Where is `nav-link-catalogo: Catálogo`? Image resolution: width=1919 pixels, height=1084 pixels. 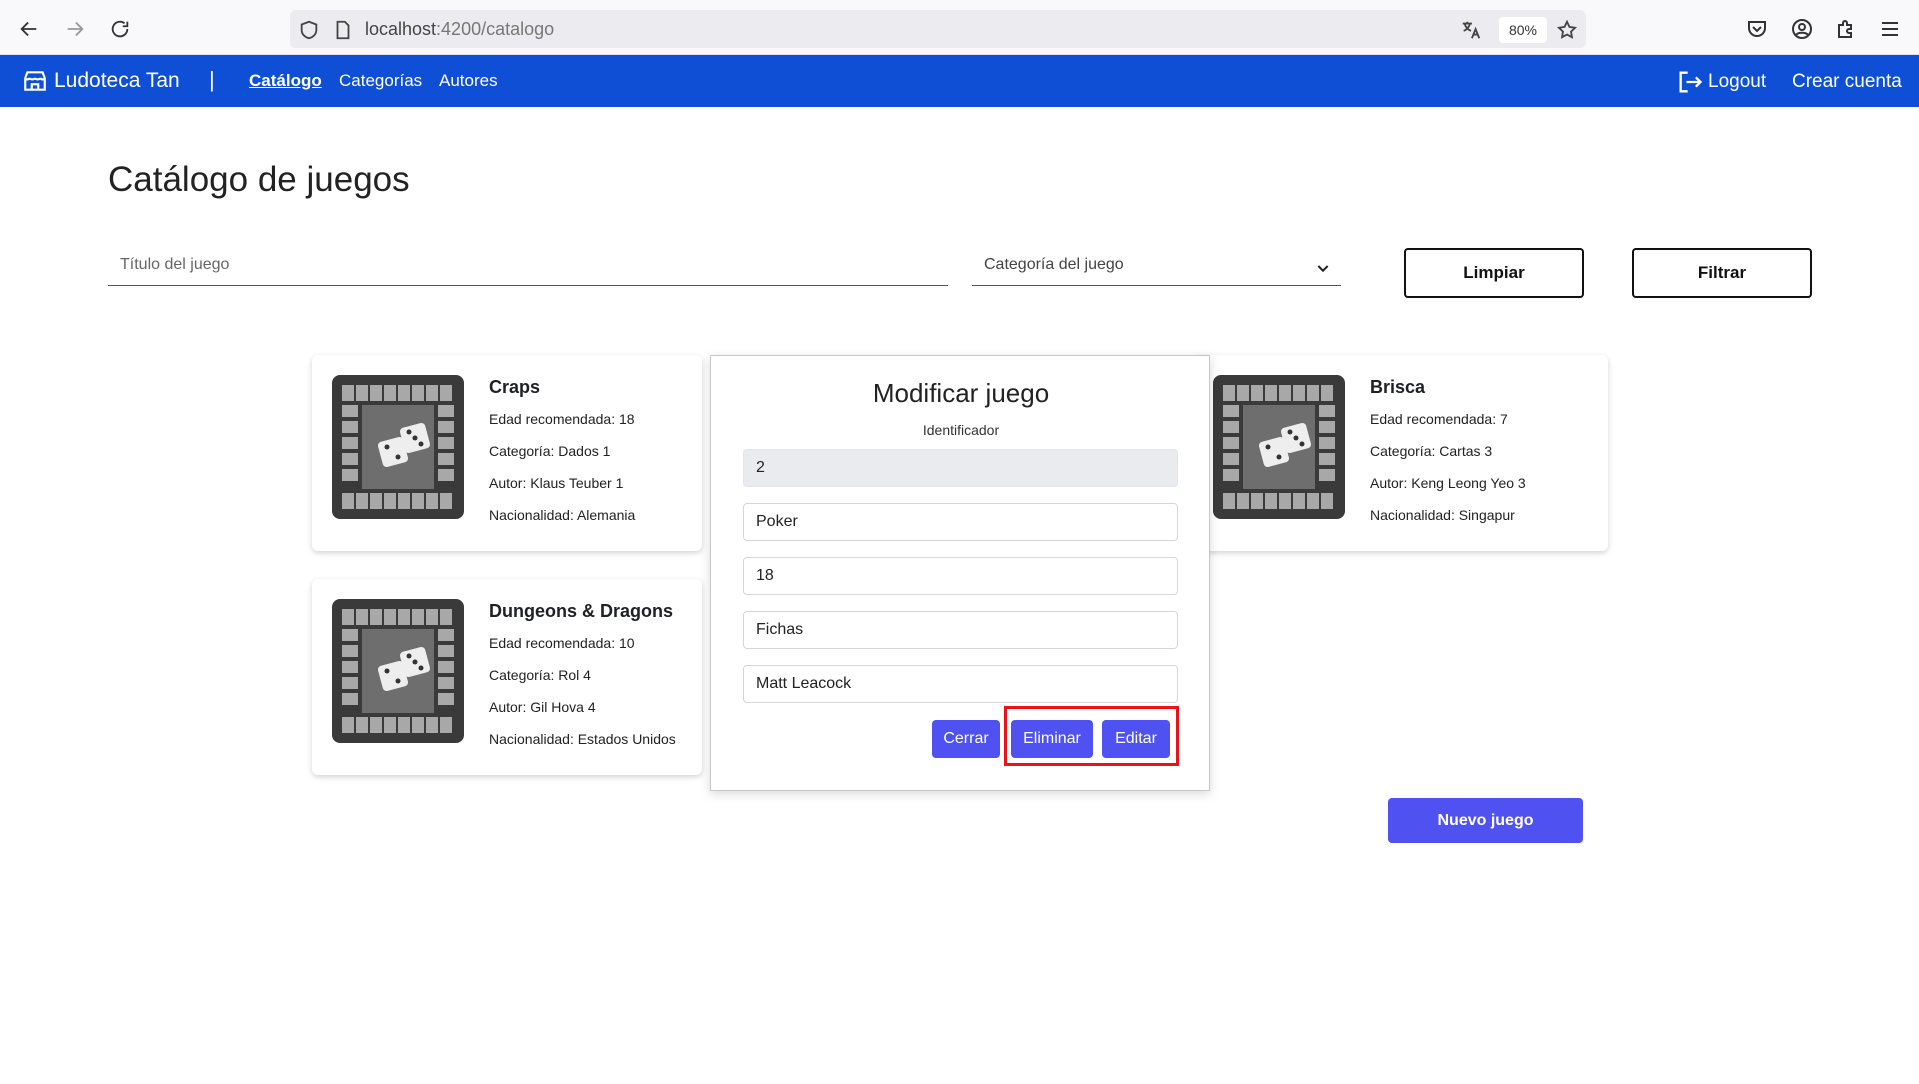
nav-link-catalogo: Catálogo is located at coordinates (285, 81).